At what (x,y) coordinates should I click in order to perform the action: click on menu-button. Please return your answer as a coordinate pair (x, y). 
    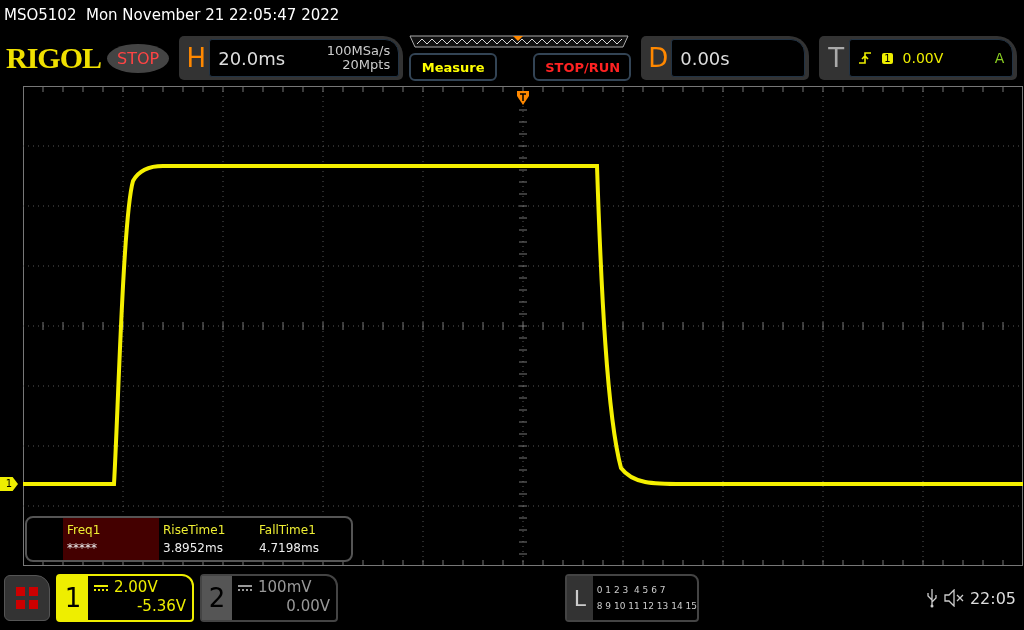
    Looking at the image, I should click on (27, 598).